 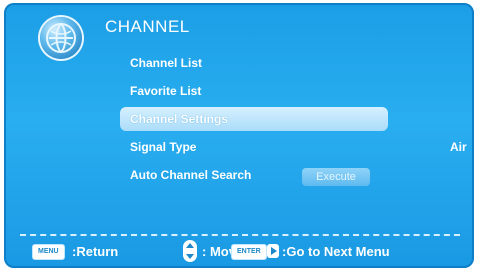 I want to click on menu-item-label: Favorite List, so click(x=166, y=91).